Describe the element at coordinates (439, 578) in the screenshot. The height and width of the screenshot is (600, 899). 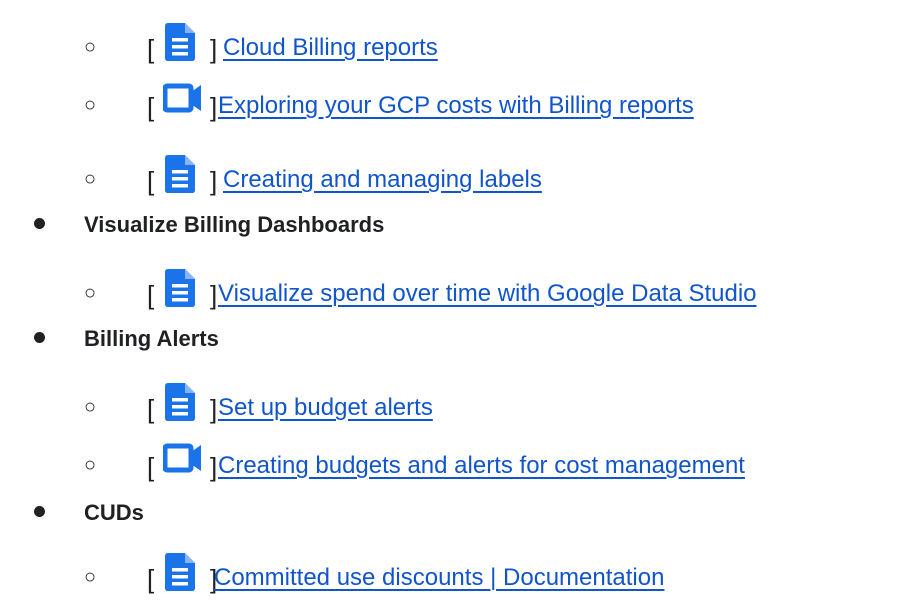
I see `link-committed-use-discounts: Committed use discounts | Documentation` at that location.